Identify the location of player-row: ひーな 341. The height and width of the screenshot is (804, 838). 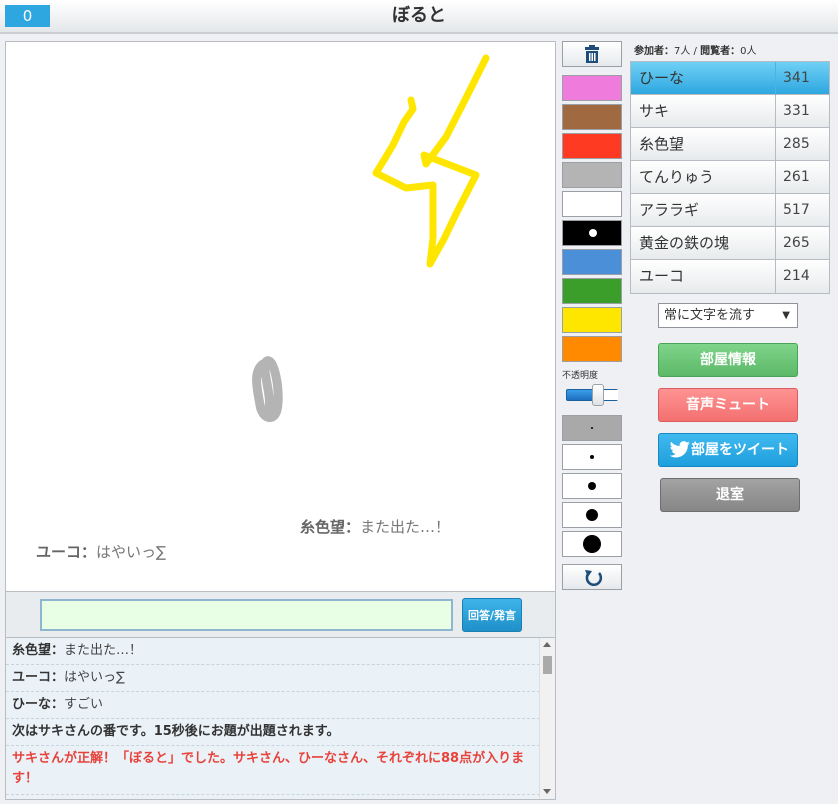
(730, 78).